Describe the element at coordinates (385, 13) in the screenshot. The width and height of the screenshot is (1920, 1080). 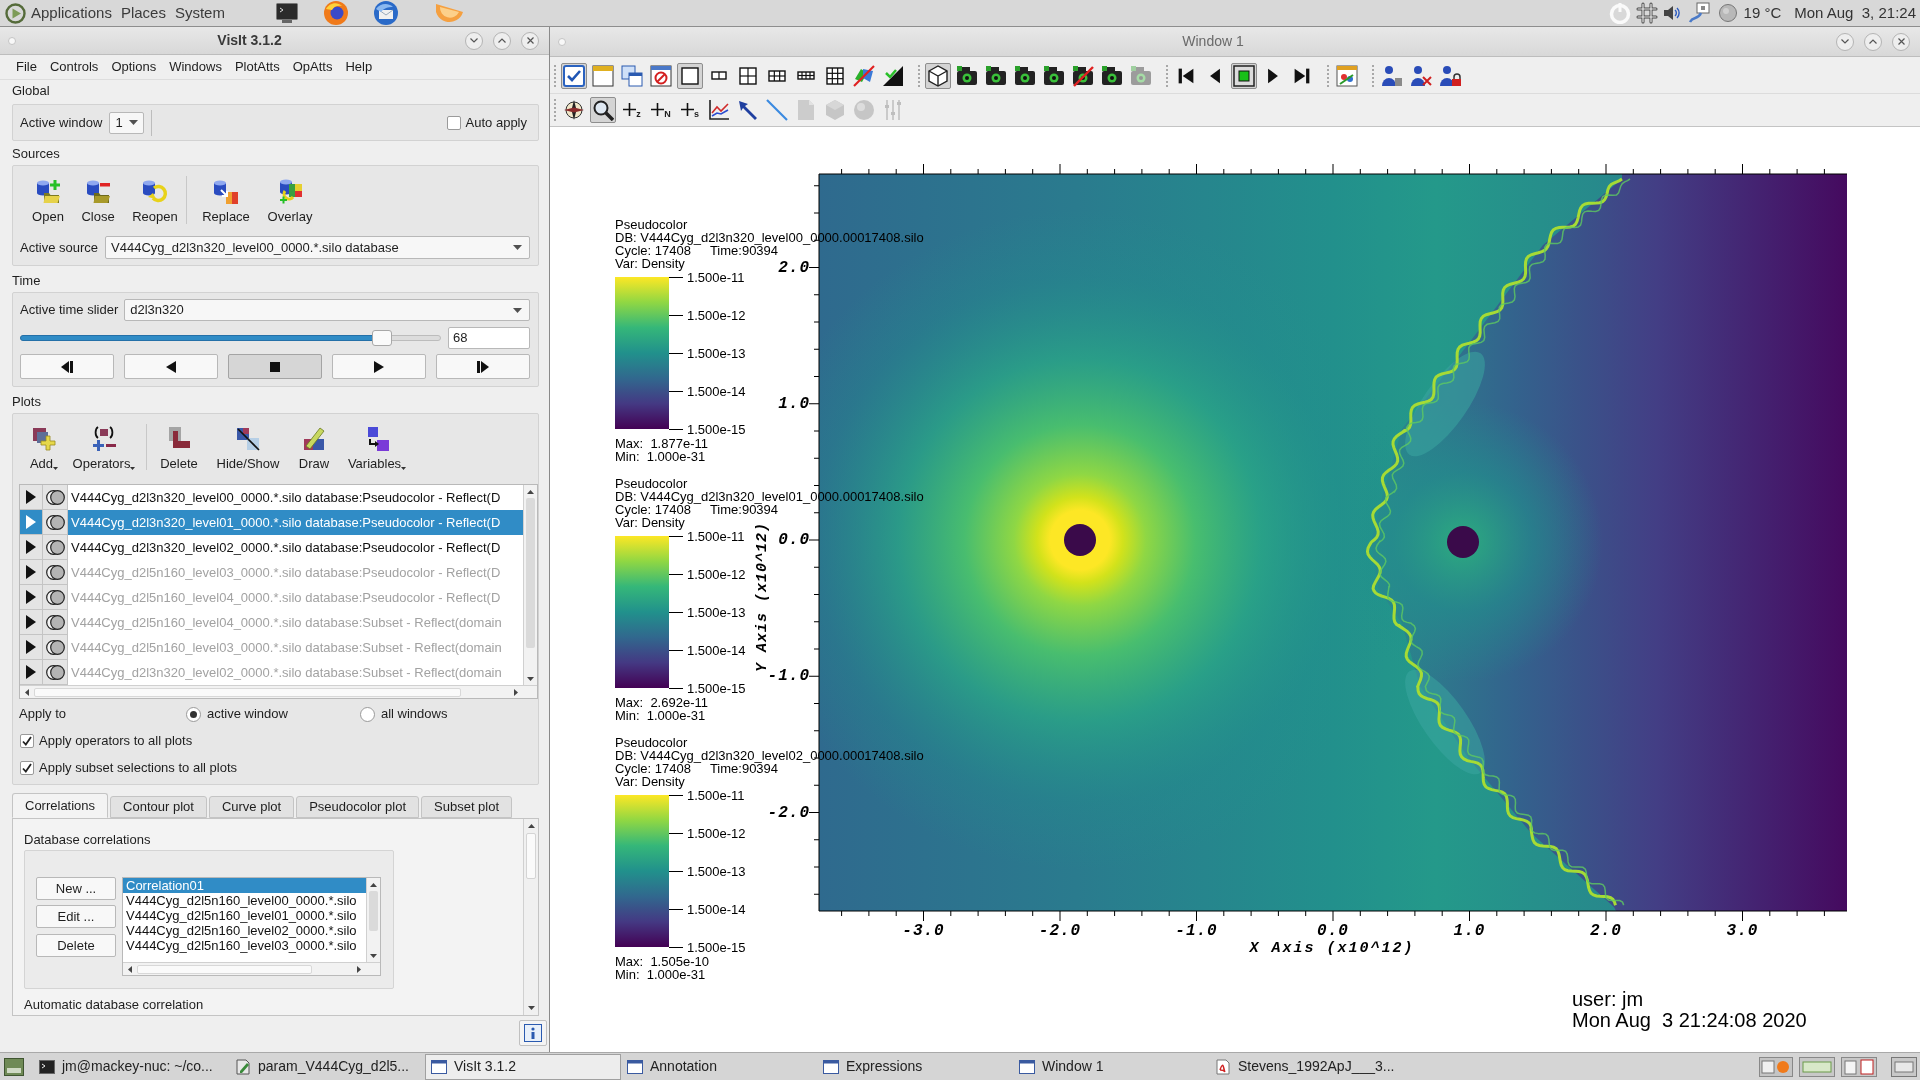
I see `bird-envelope-icon` at that location.